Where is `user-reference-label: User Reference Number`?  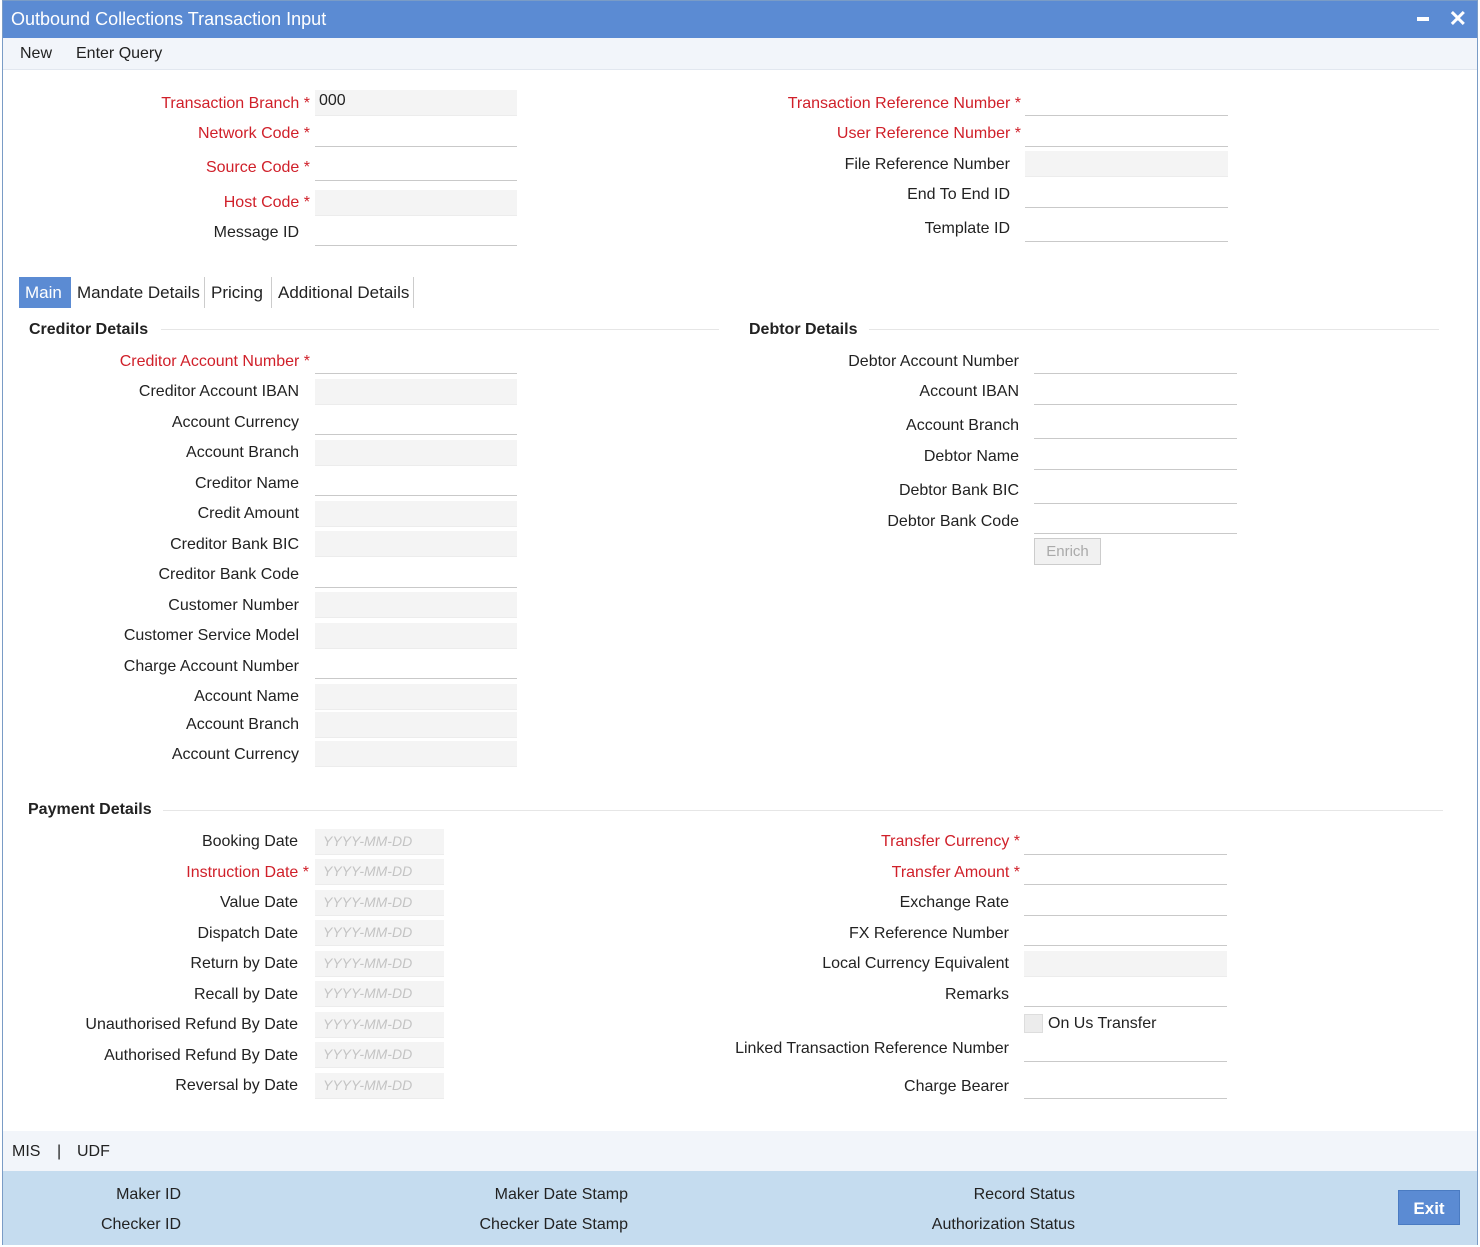
user-reference-label: User Reference Number is located at coordinates (929, 134).